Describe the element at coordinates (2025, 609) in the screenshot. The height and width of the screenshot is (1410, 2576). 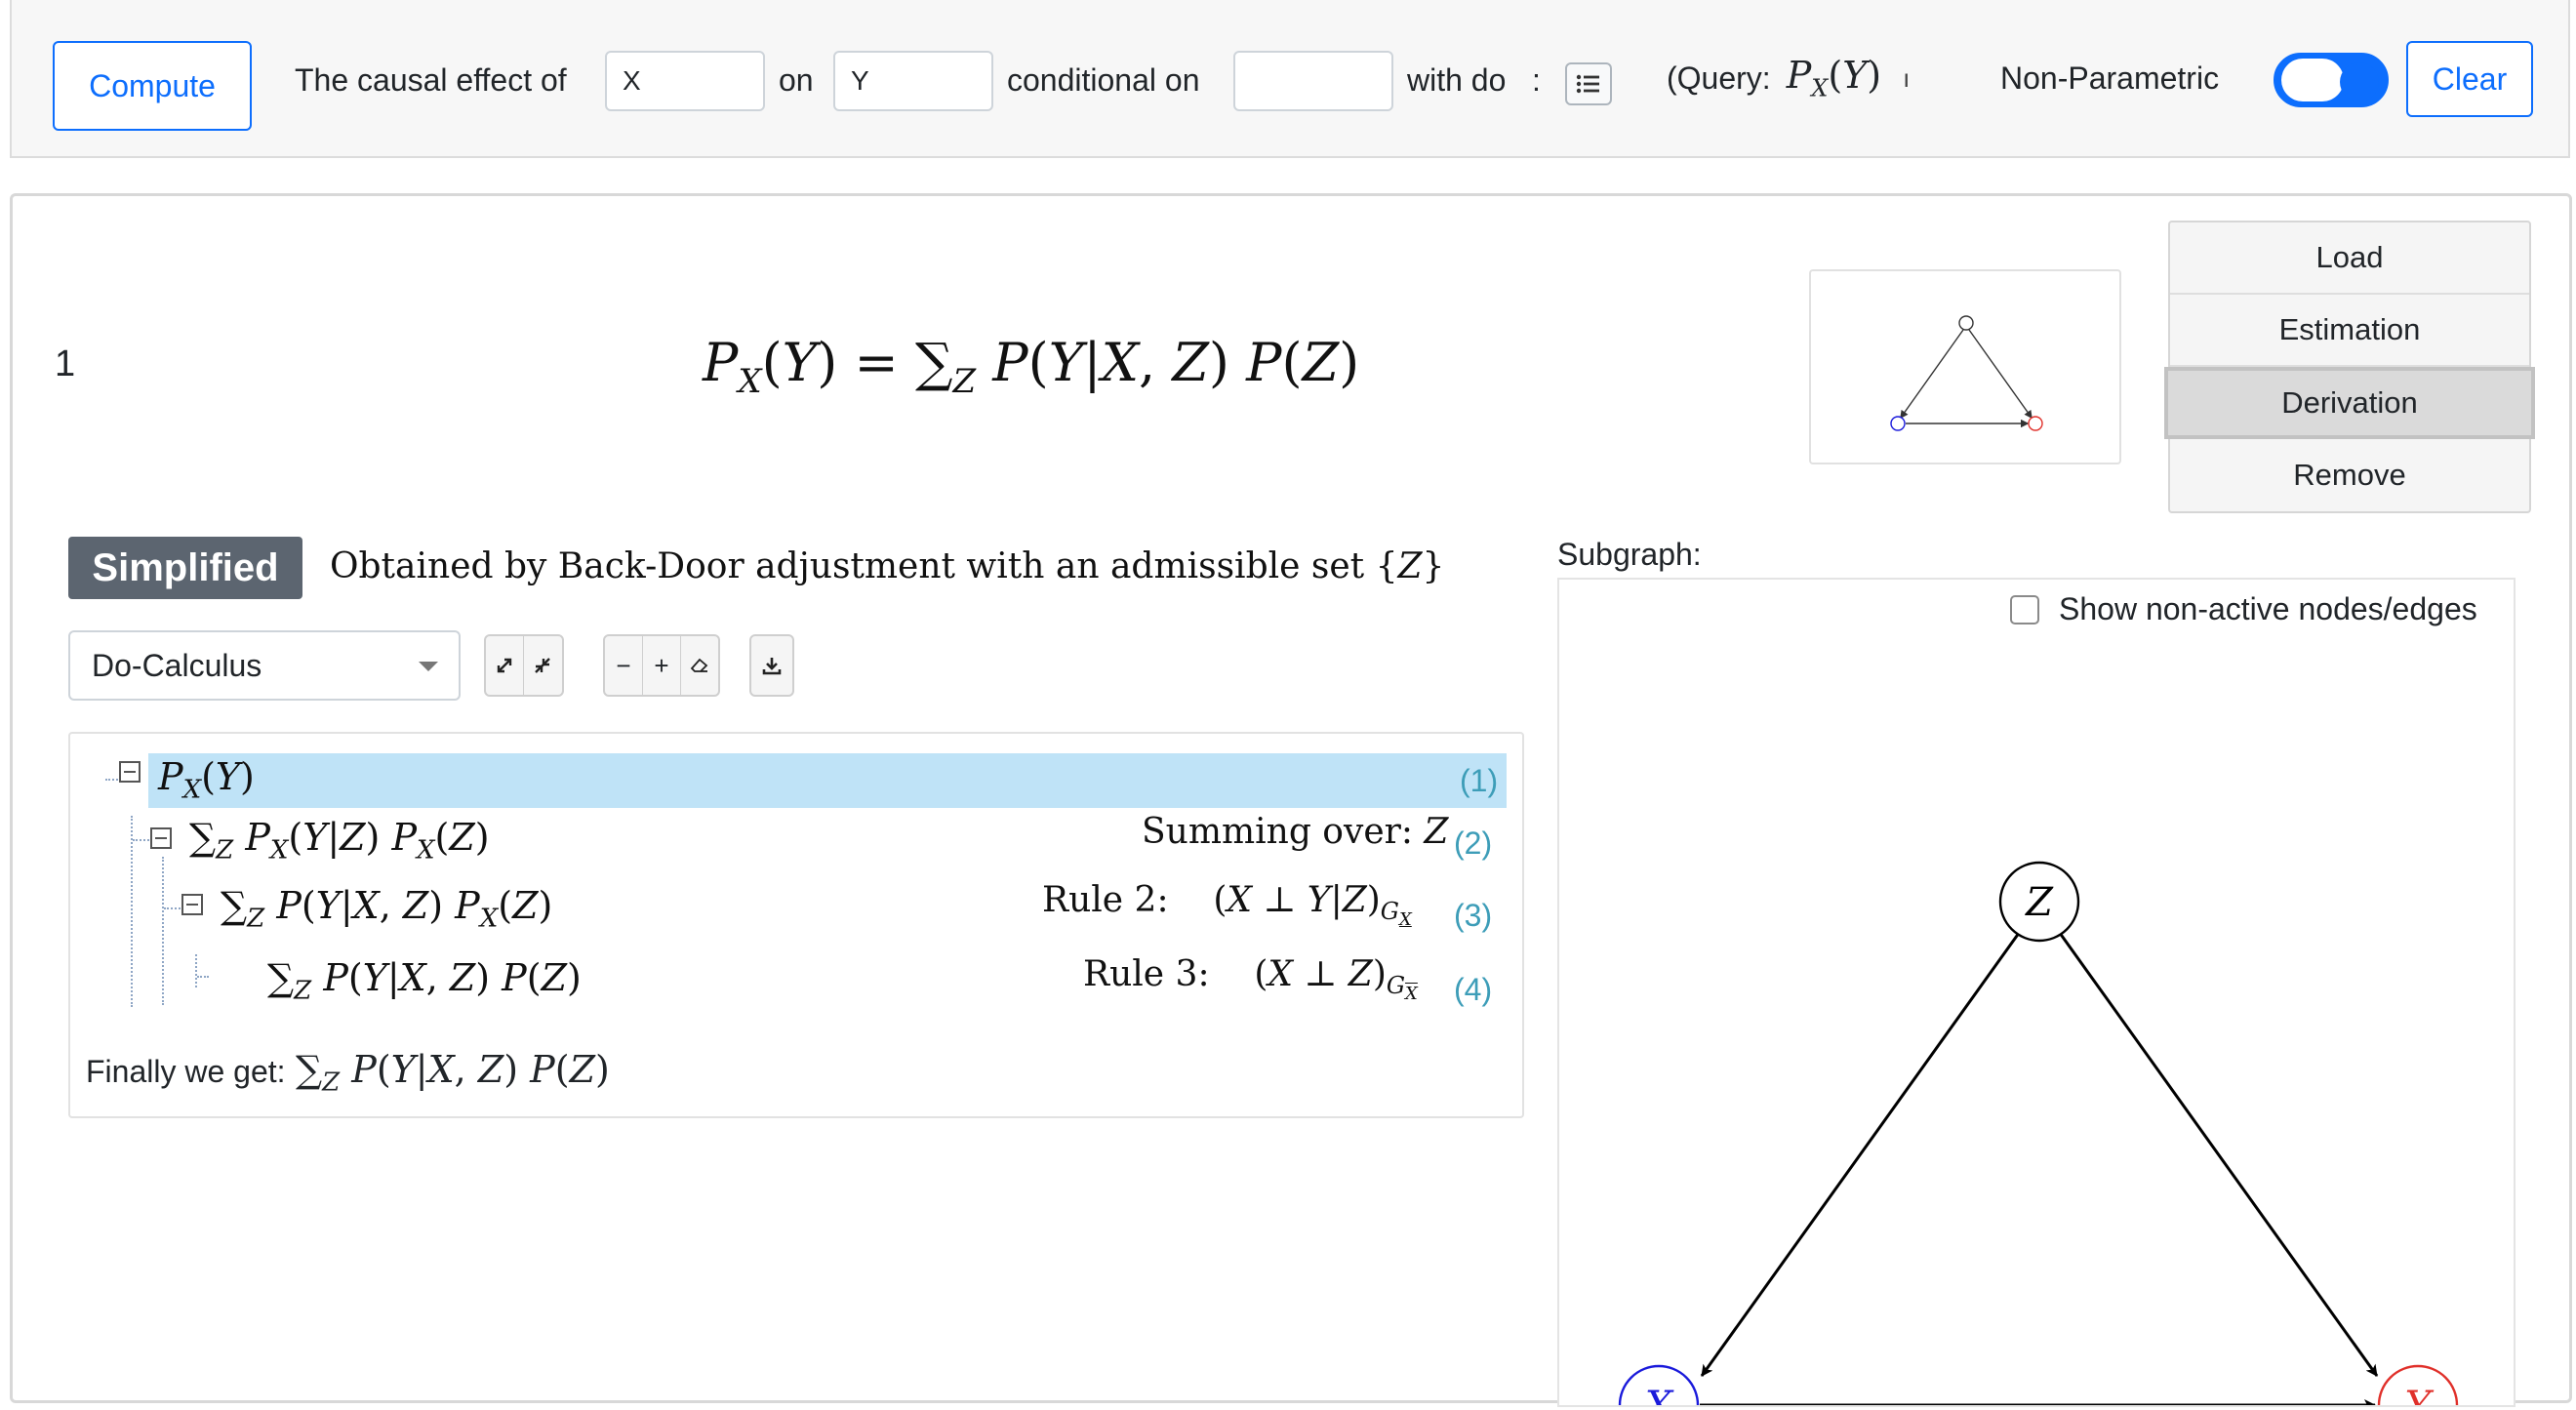
I see `show-nonactive-checkbox` at that location.